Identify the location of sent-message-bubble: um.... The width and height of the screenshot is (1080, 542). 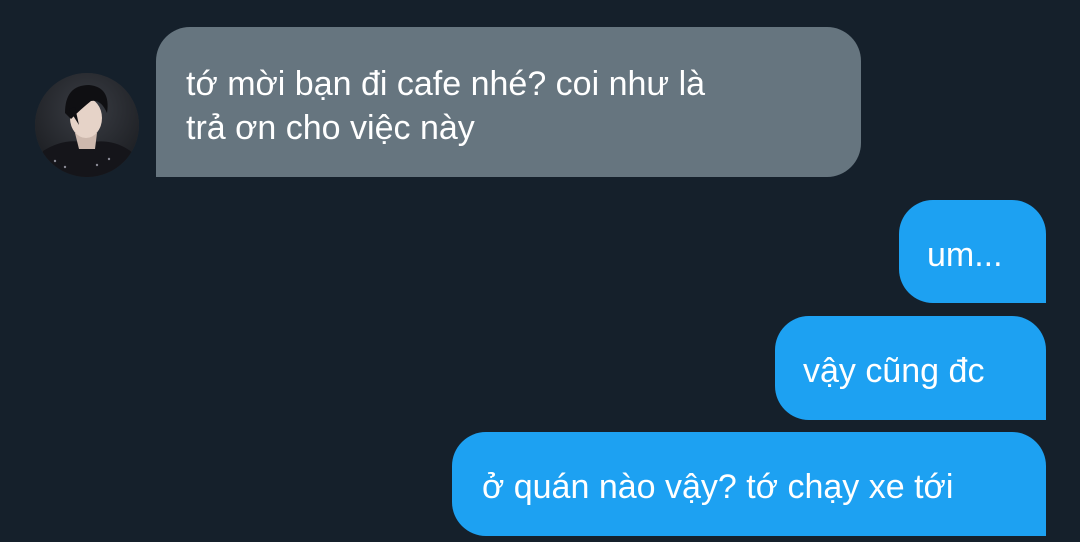
(972, 251).